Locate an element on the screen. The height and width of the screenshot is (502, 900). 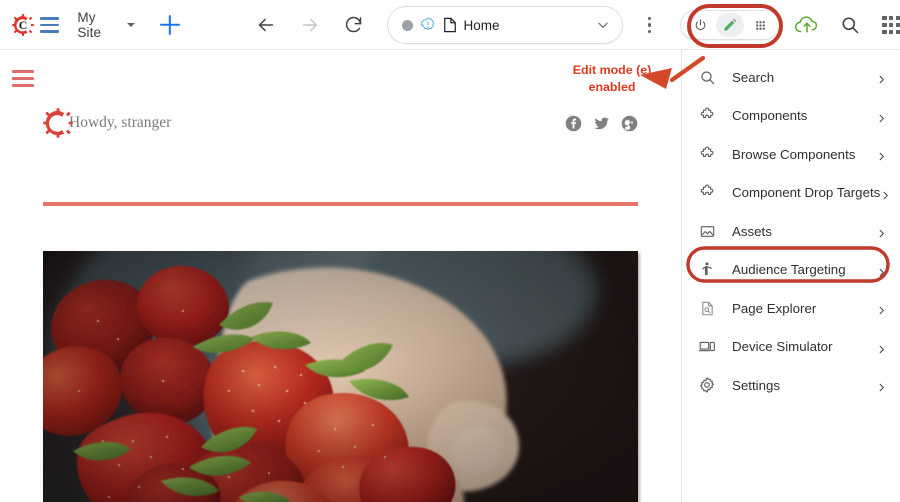
image-icon is located at coordinates (707, 231).